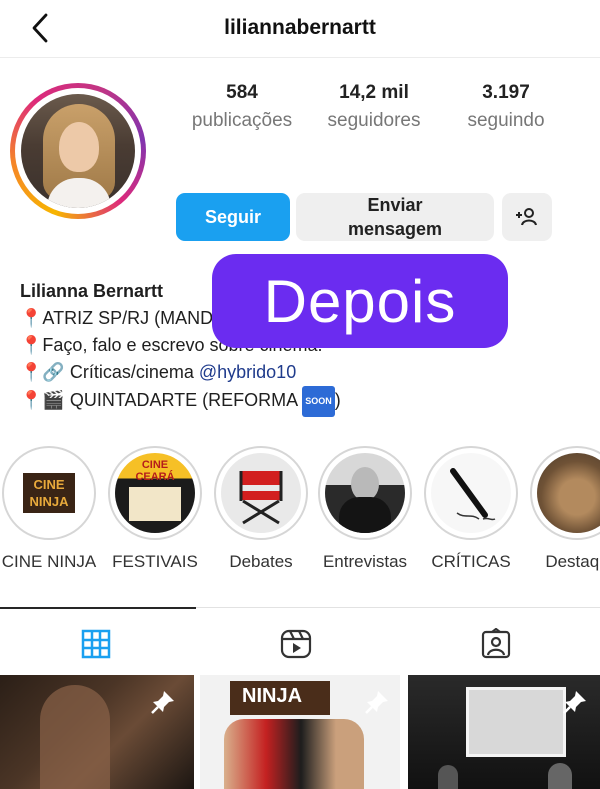  Describe the element at coordinates (360, 301) in the screenshot. I see `after-label-badge: Depois` at that location.